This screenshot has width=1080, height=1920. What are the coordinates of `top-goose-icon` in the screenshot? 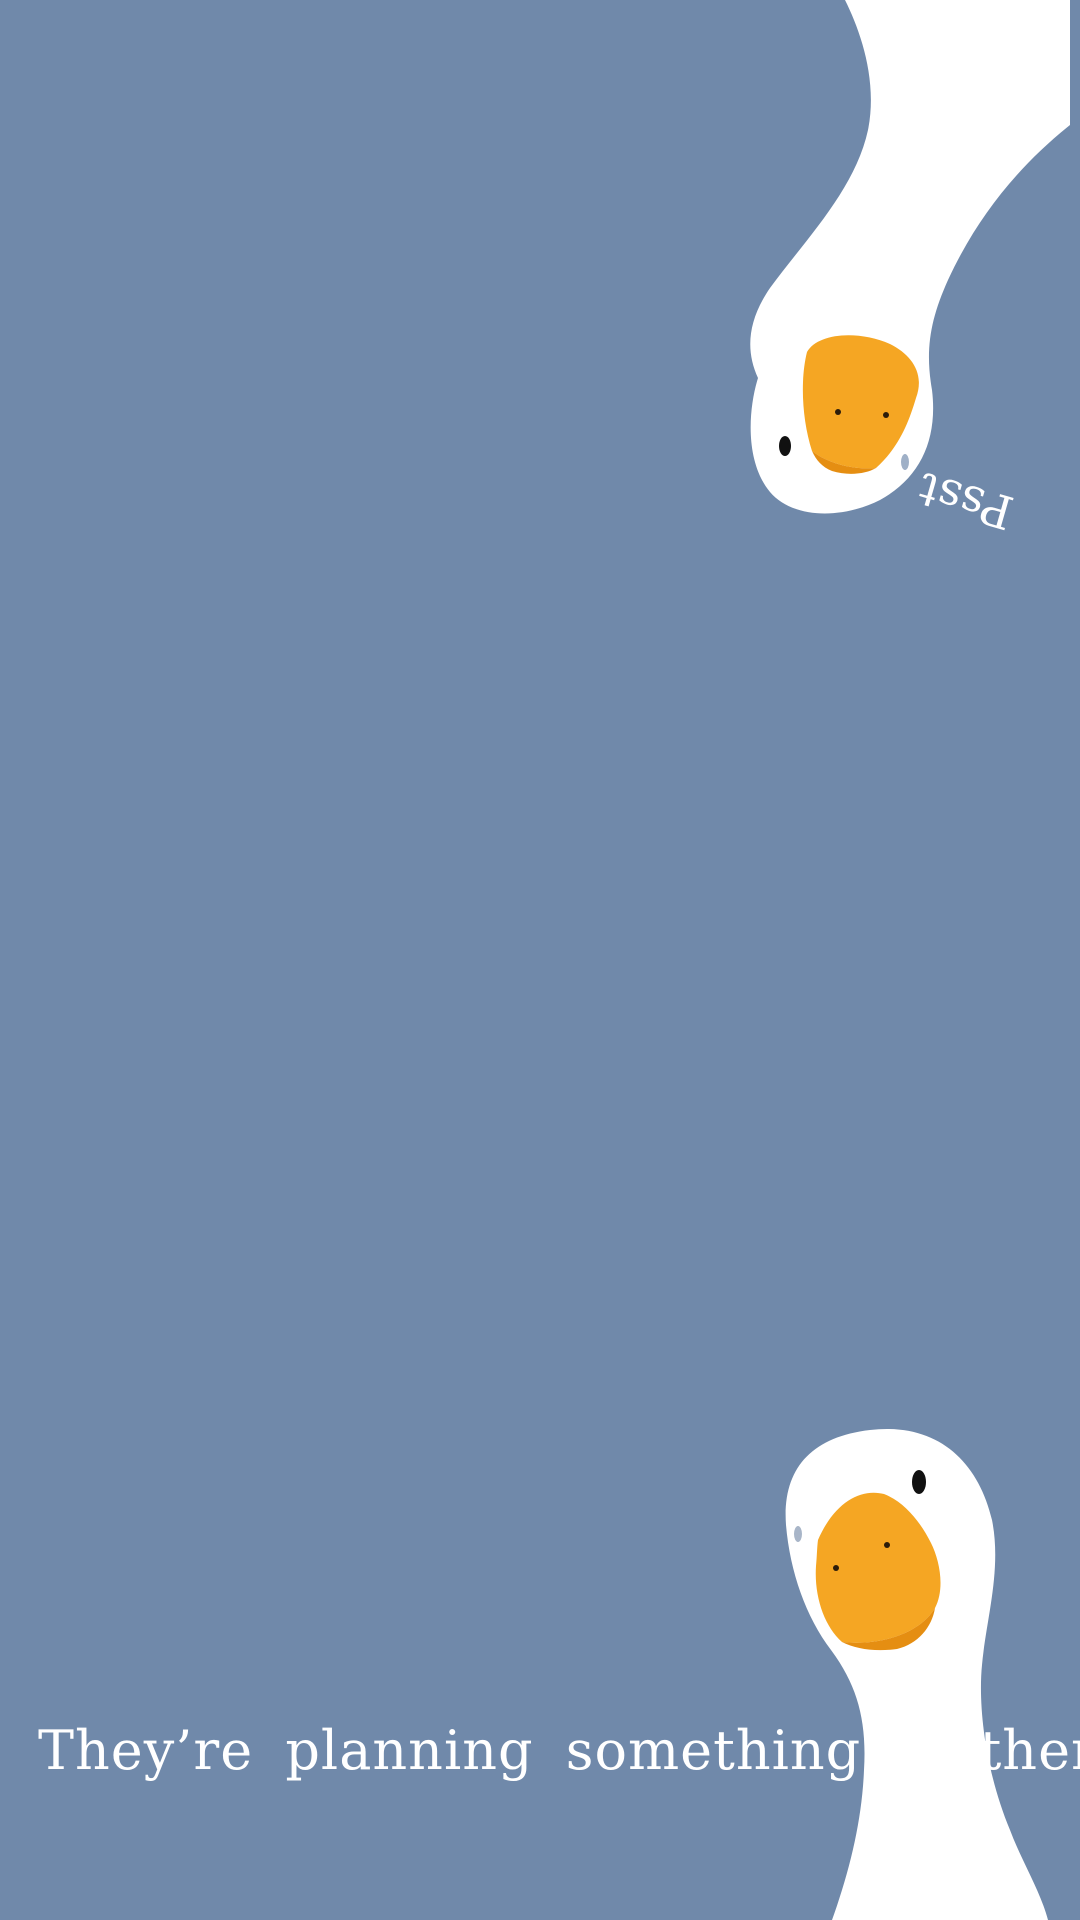 It's located at (910, 257).